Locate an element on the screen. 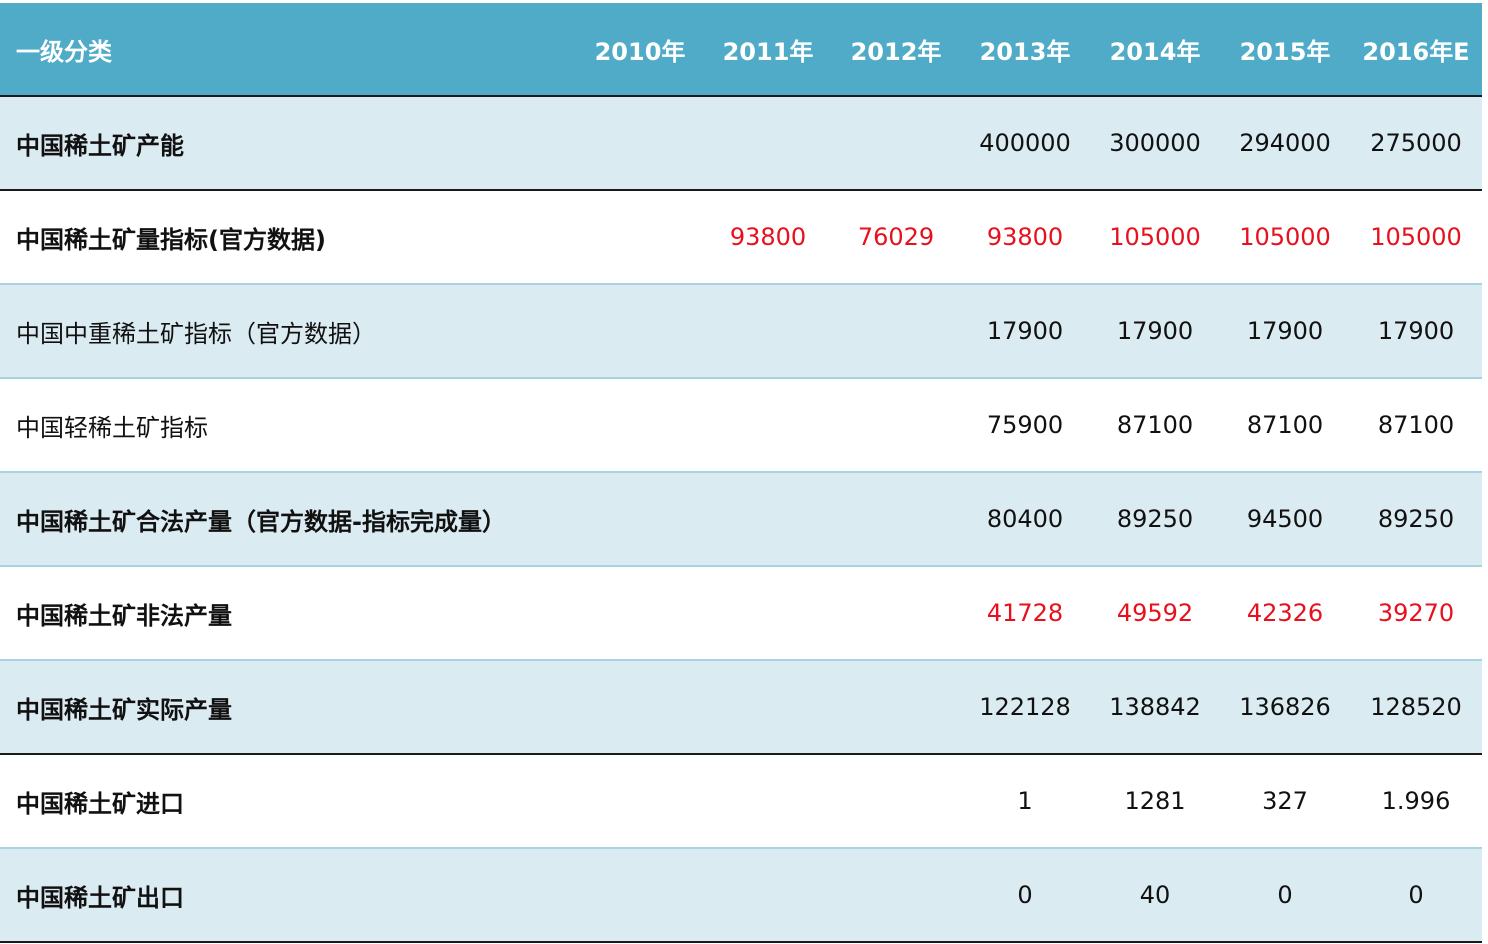 The height and width of the screenshot is (944, 1488). table-cell-value: 300000 is located at coordinates (1155, 143).